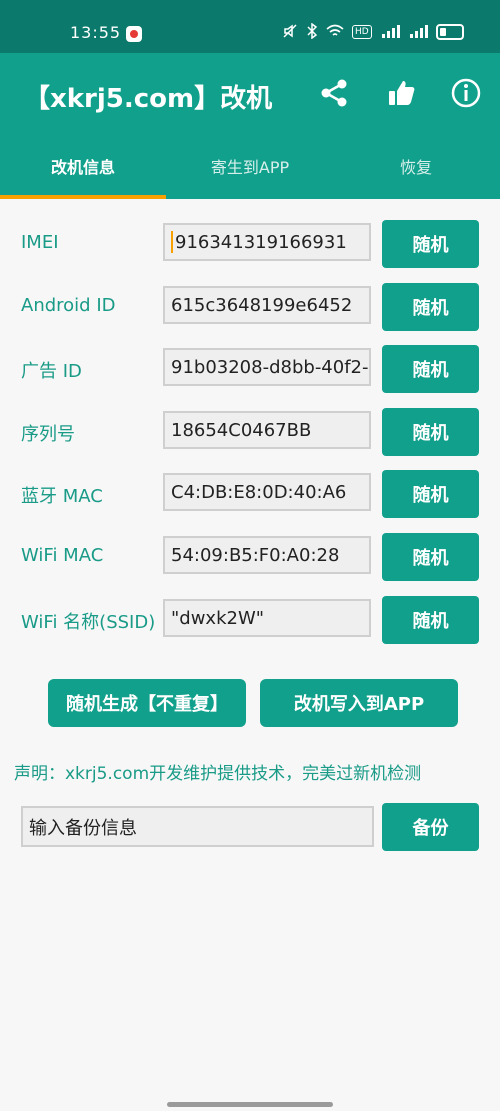 Image resolution: width=500 pixels, height=1111 pixels. Describe the element at coordinates (83, 166) in the screenshot. I see `tab-device-info: 改机信息` at that location.